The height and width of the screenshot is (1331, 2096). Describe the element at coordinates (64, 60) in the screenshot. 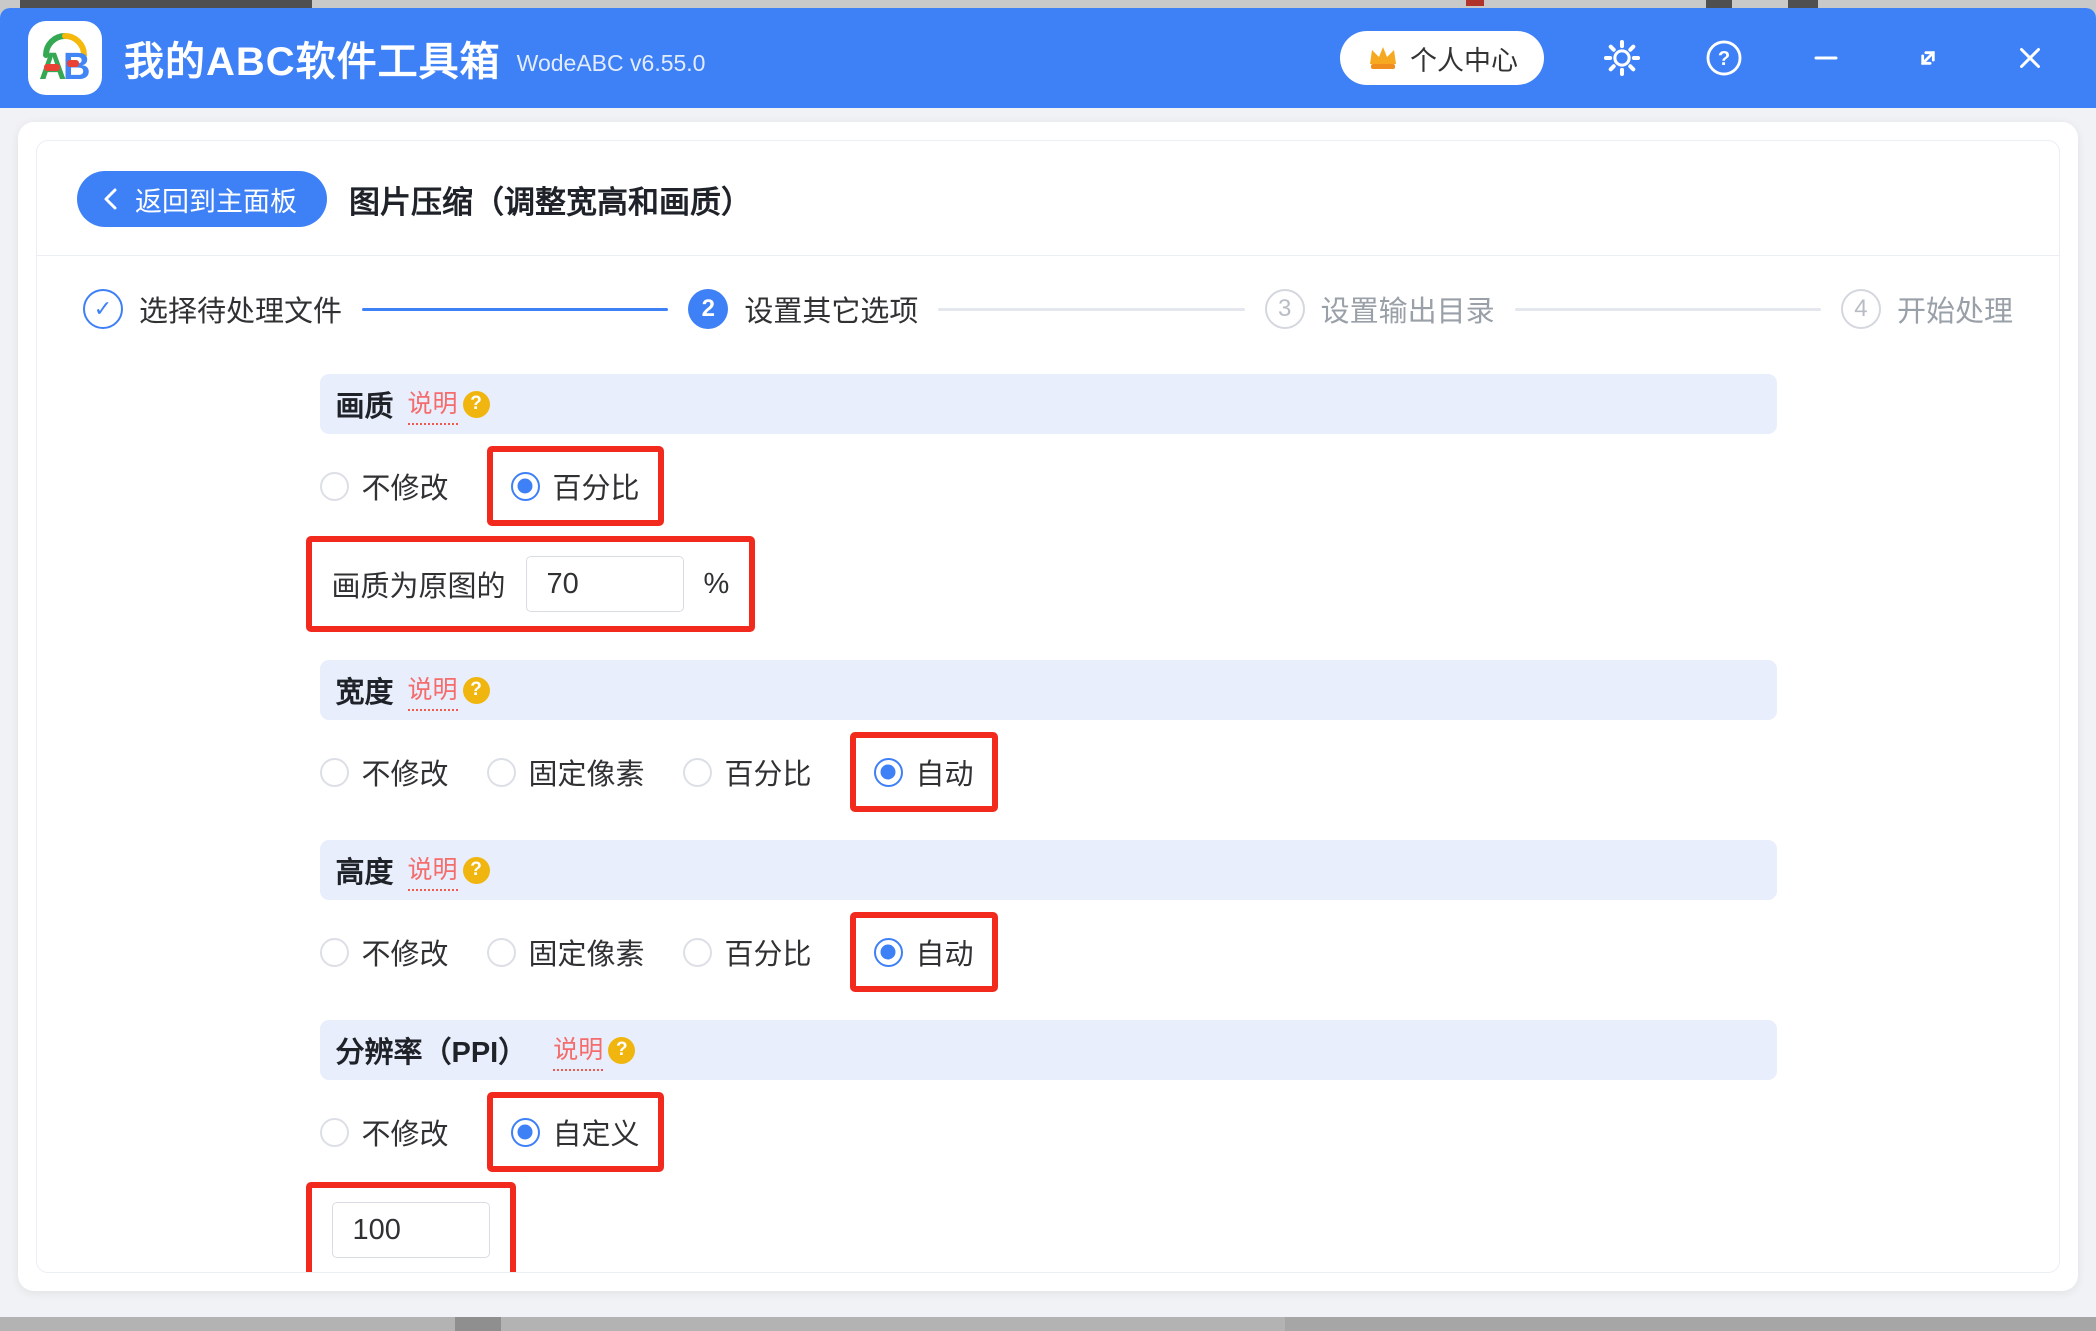

I see `ab-logo-glyph: A B` at that location.